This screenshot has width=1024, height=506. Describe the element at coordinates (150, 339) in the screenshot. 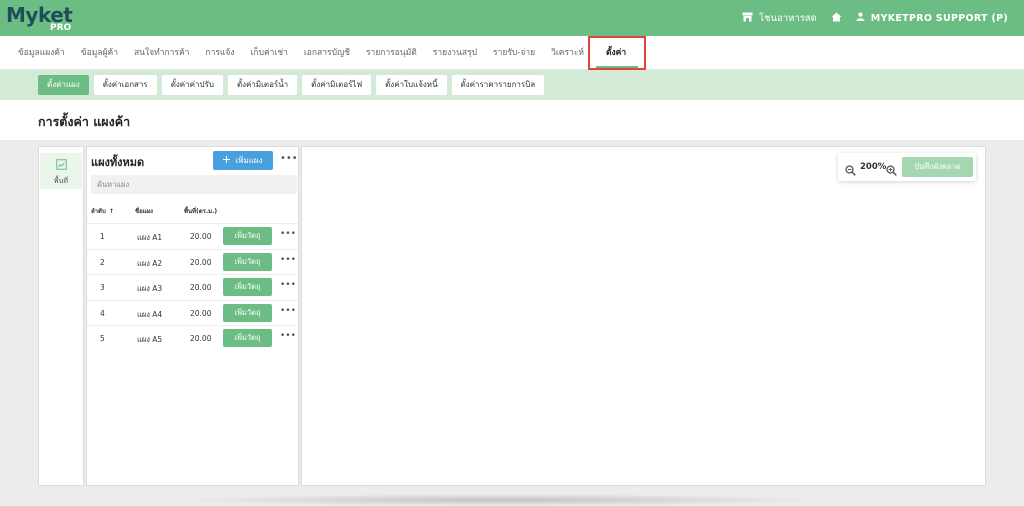

I see `row-name: แผง A5` at that location.